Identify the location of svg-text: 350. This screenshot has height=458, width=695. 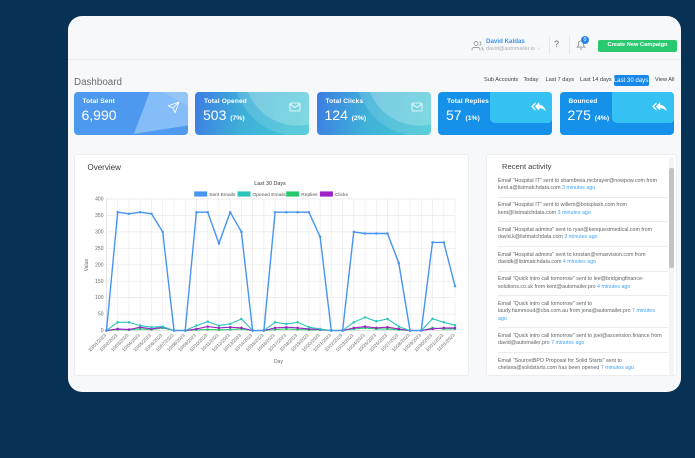
(99, 216).